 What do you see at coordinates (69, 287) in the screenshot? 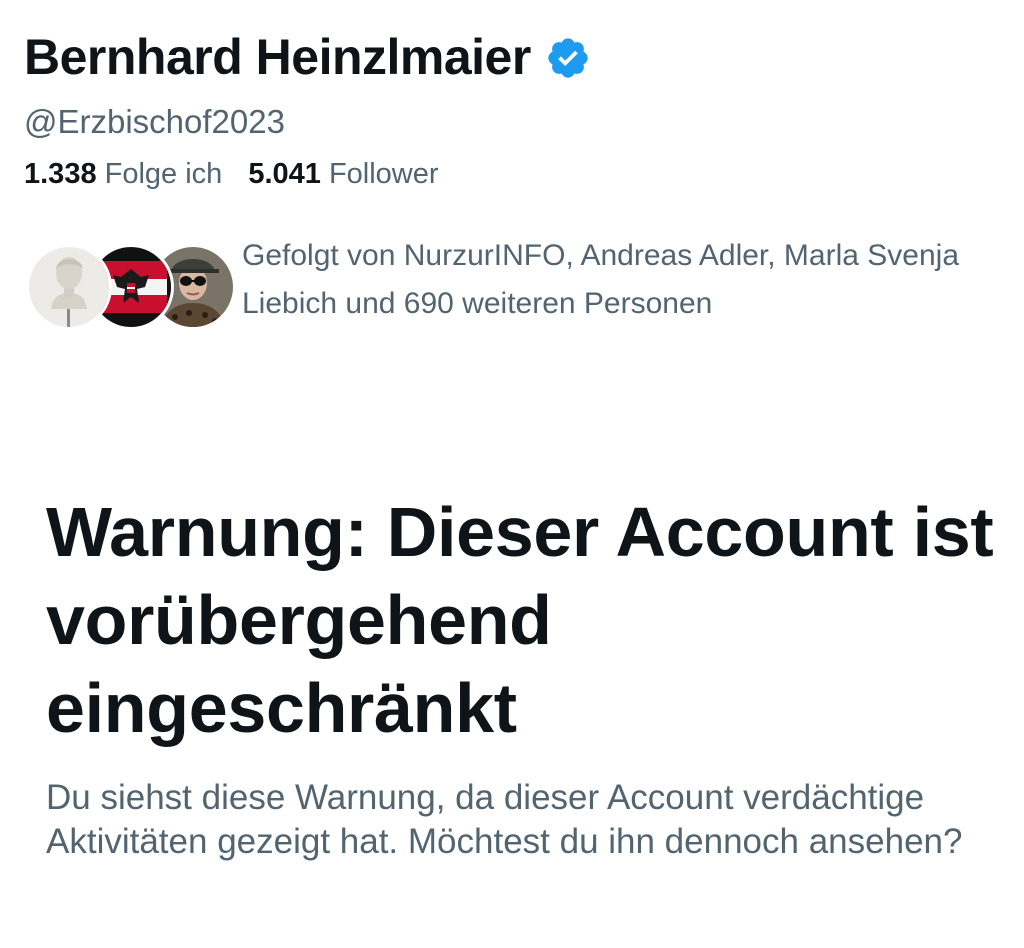
I see `bust-statue-avatar` at bounding box center [69, 287].